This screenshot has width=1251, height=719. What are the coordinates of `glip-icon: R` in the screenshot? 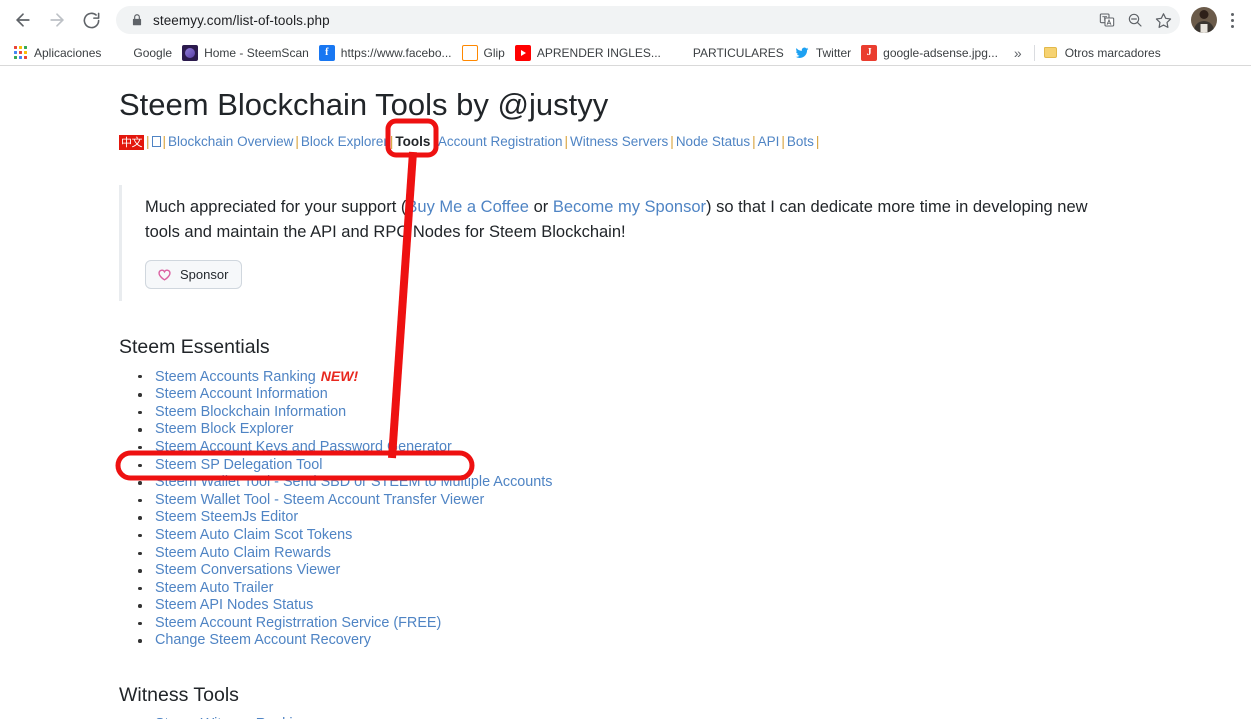 It's located at (469, 52).